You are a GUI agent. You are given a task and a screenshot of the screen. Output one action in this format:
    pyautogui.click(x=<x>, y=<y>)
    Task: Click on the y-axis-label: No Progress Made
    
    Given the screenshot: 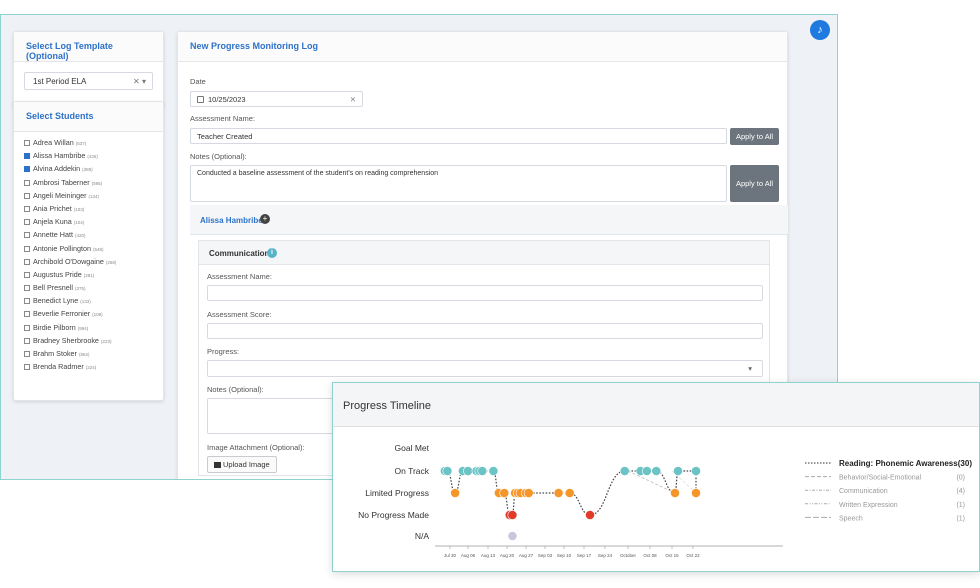 What is the action you would take?
    pyautogui.click(x=393, y=515)
    